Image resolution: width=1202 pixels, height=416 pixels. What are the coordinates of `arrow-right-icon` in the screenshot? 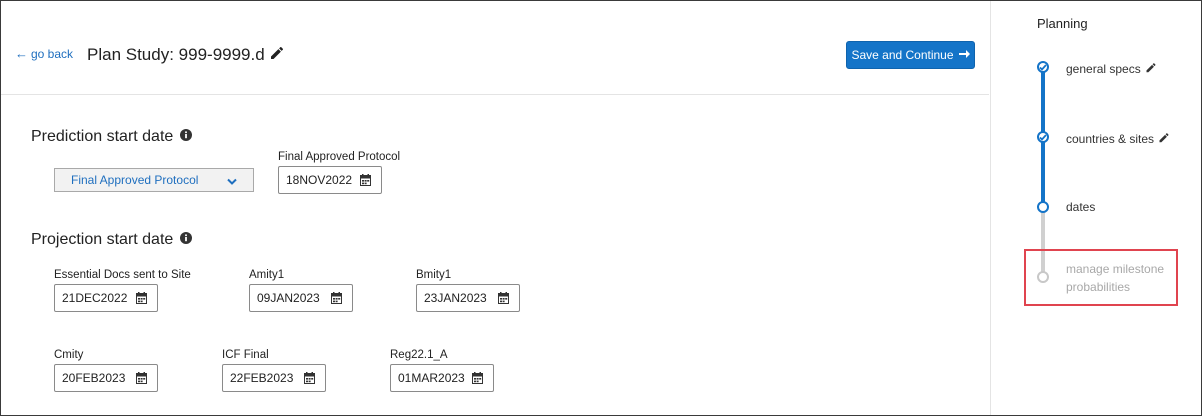 It's located at (964, 55).